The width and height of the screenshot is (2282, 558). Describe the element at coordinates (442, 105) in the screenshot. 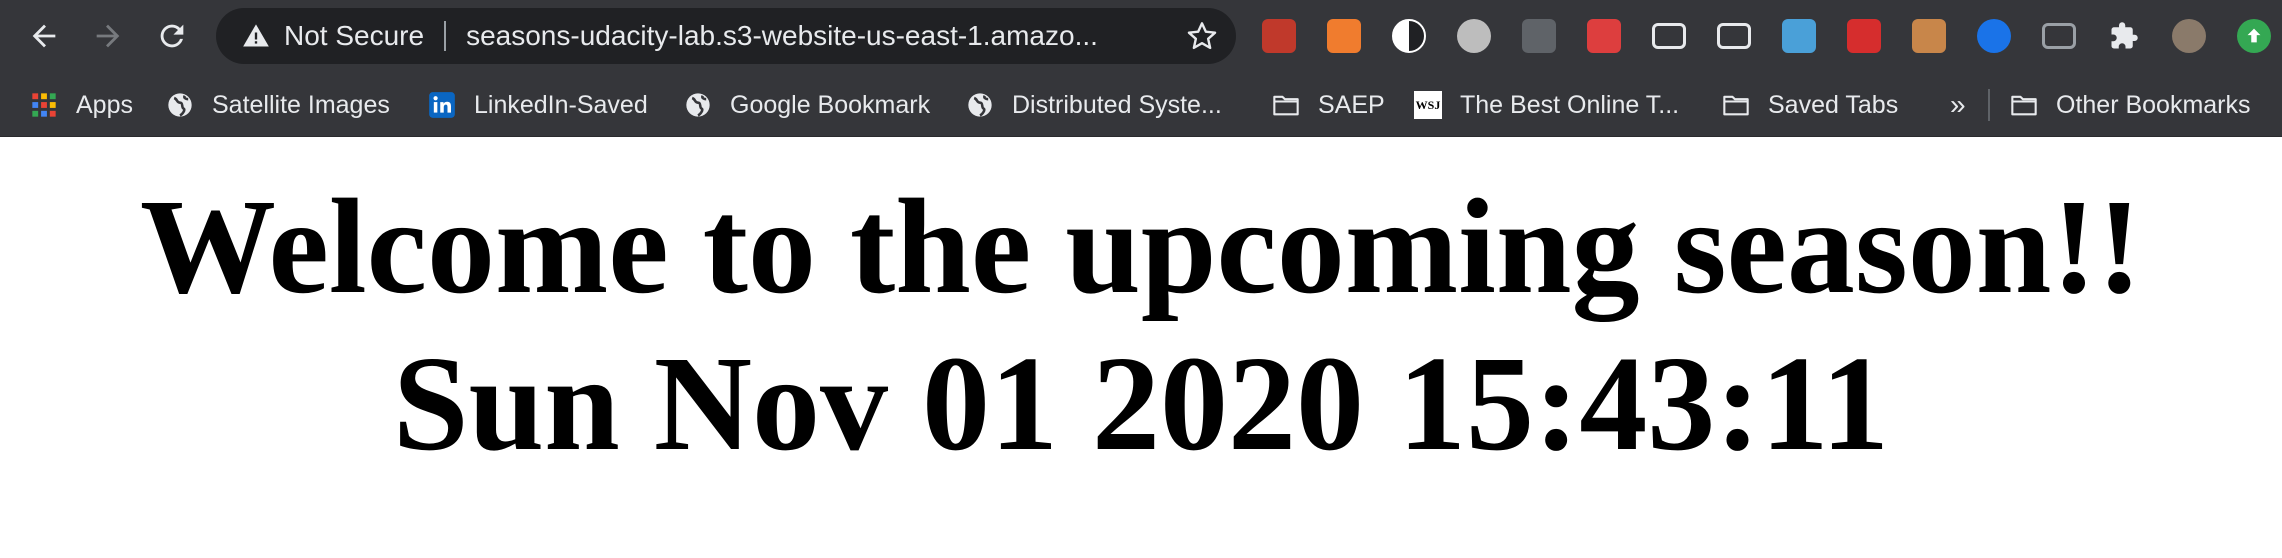

I see `linkedin-icon` at that location.